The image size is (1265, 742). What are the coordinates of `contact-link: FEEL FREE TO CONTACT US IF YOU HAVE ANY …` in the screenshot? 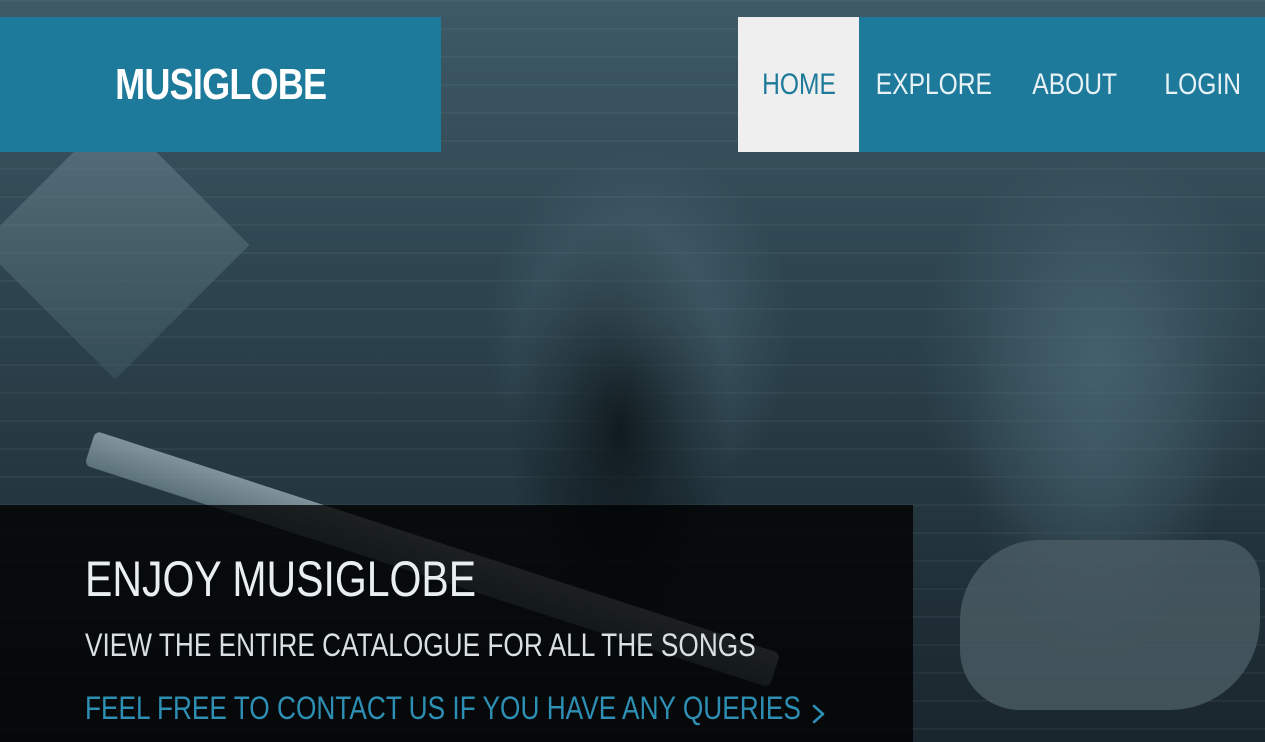 It's located at (443, 708).